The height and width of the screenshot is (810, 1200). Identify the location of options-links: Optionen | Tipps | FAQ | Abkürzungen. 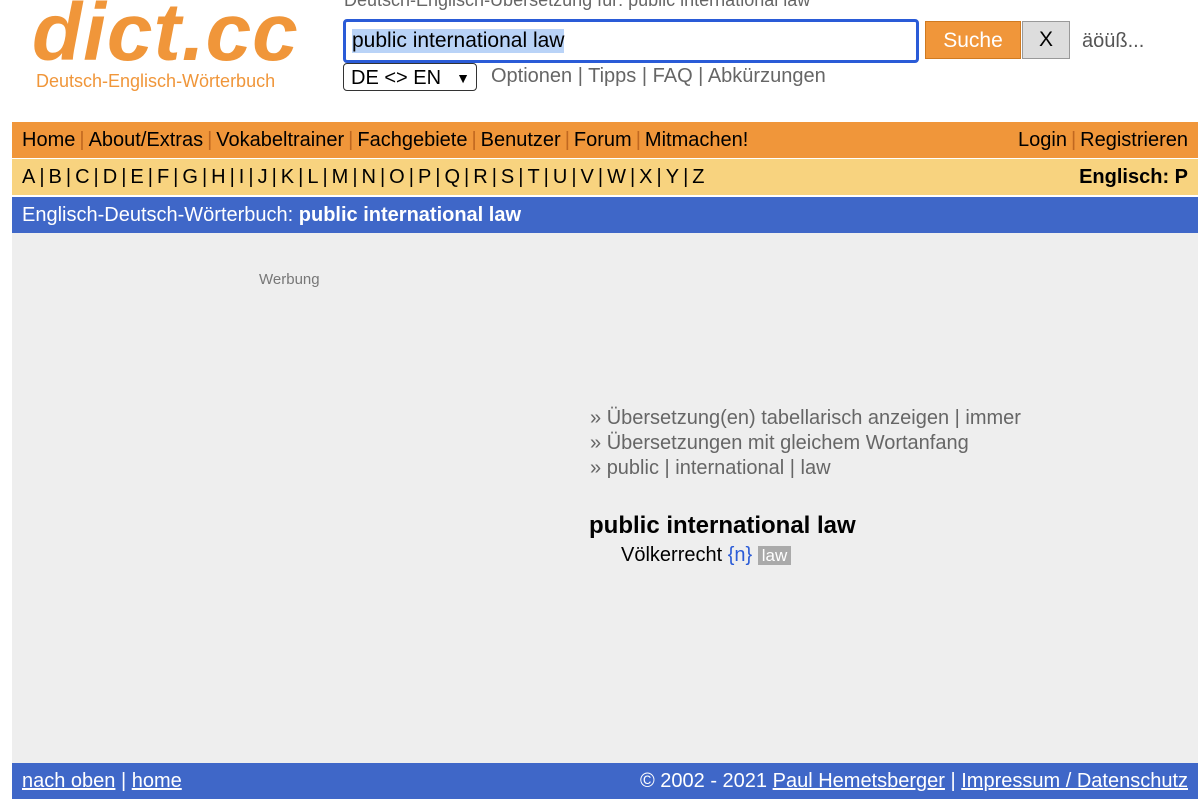
(658, 76).